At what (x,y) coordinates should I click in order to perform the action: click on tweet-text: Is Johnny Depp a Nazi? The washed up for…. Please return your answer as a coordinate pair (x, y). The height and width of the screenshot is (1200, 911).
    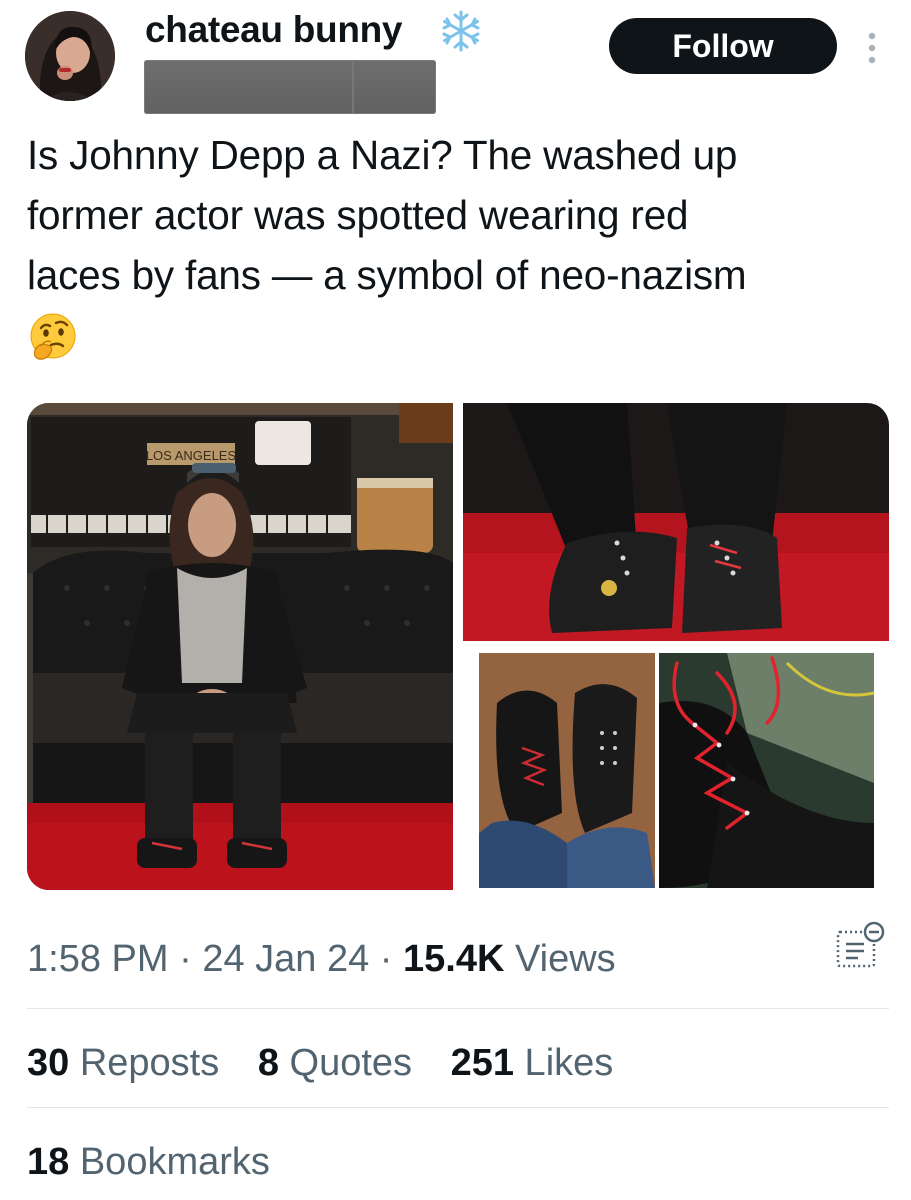
    Looking at the image, I should click on (387, 215).